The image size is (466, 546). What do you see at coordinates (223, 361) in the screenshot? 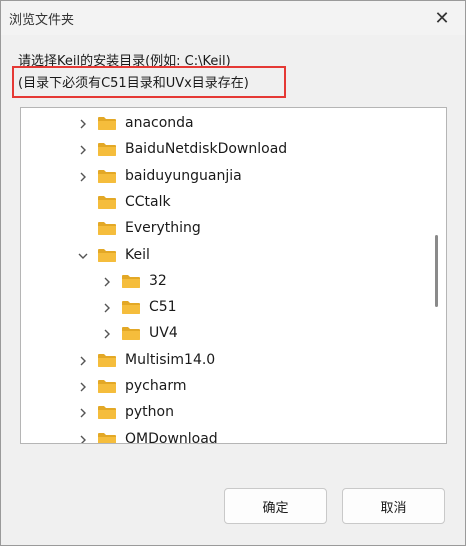
I see `tree-item: Multisim14.0` at bounding box center [223, 361].